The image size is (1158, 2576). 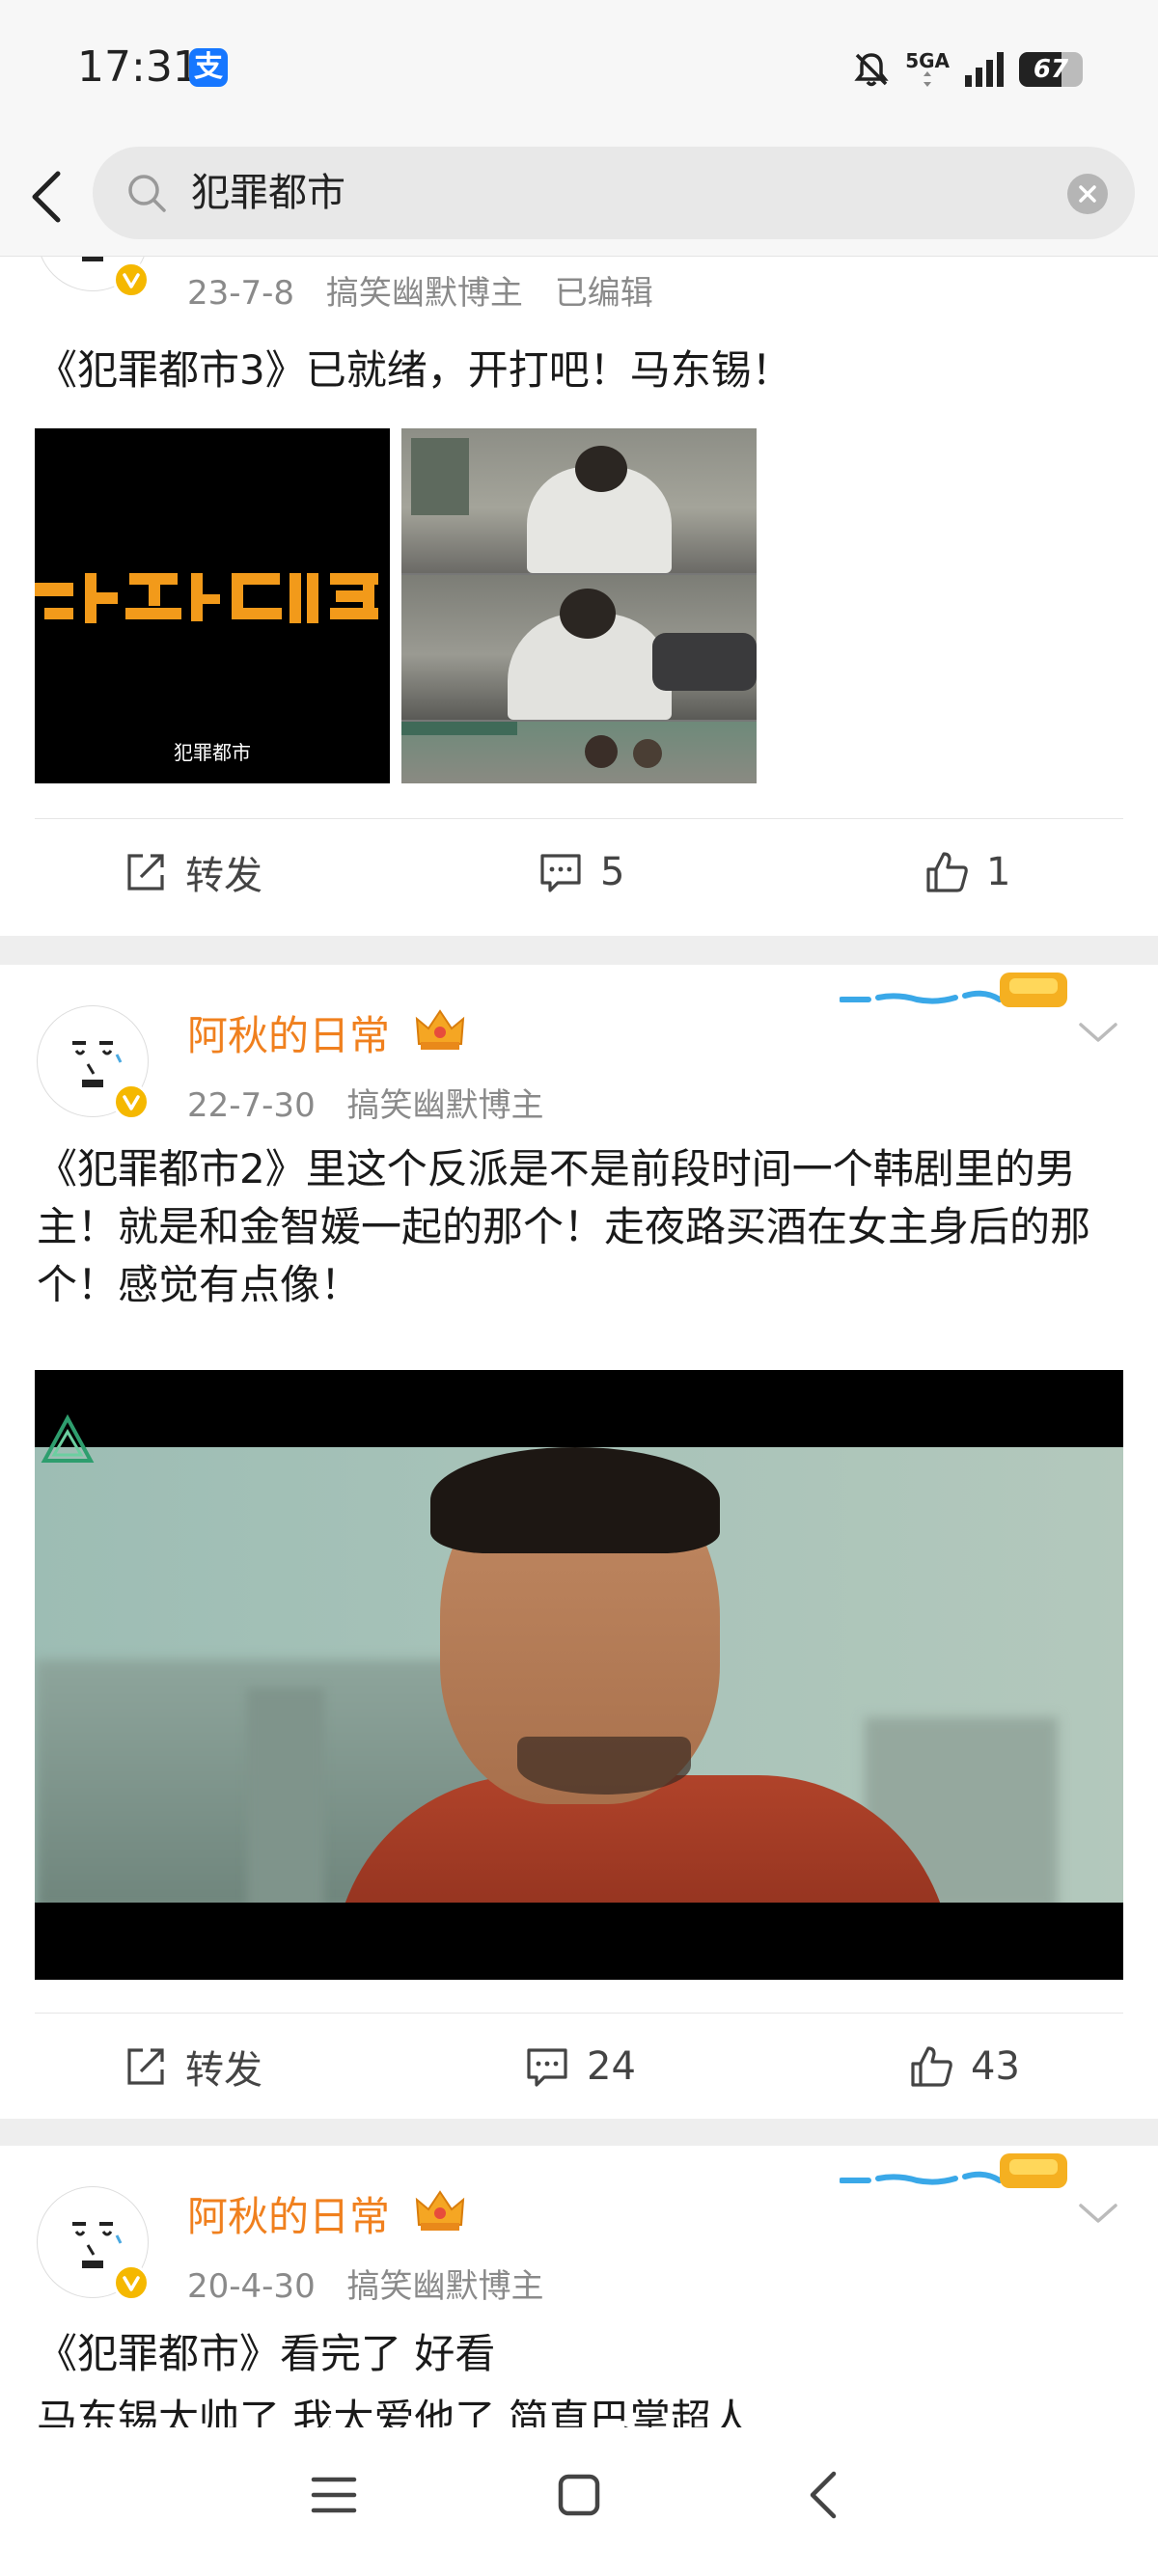 I want to click on post-meta: 20-4-30 搞笑幽默博主, so click(x=376, y=2283).